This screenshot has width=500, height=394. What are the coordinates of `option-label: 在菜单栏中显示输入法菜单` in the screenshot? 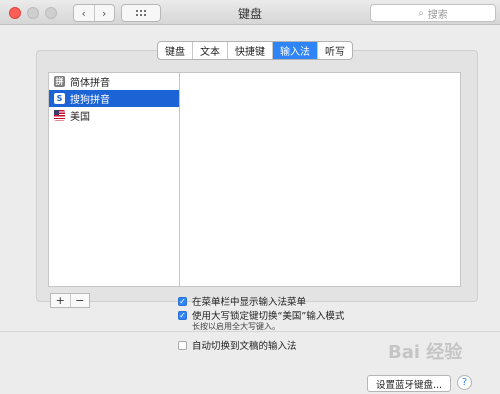 It's located at (249, 302).